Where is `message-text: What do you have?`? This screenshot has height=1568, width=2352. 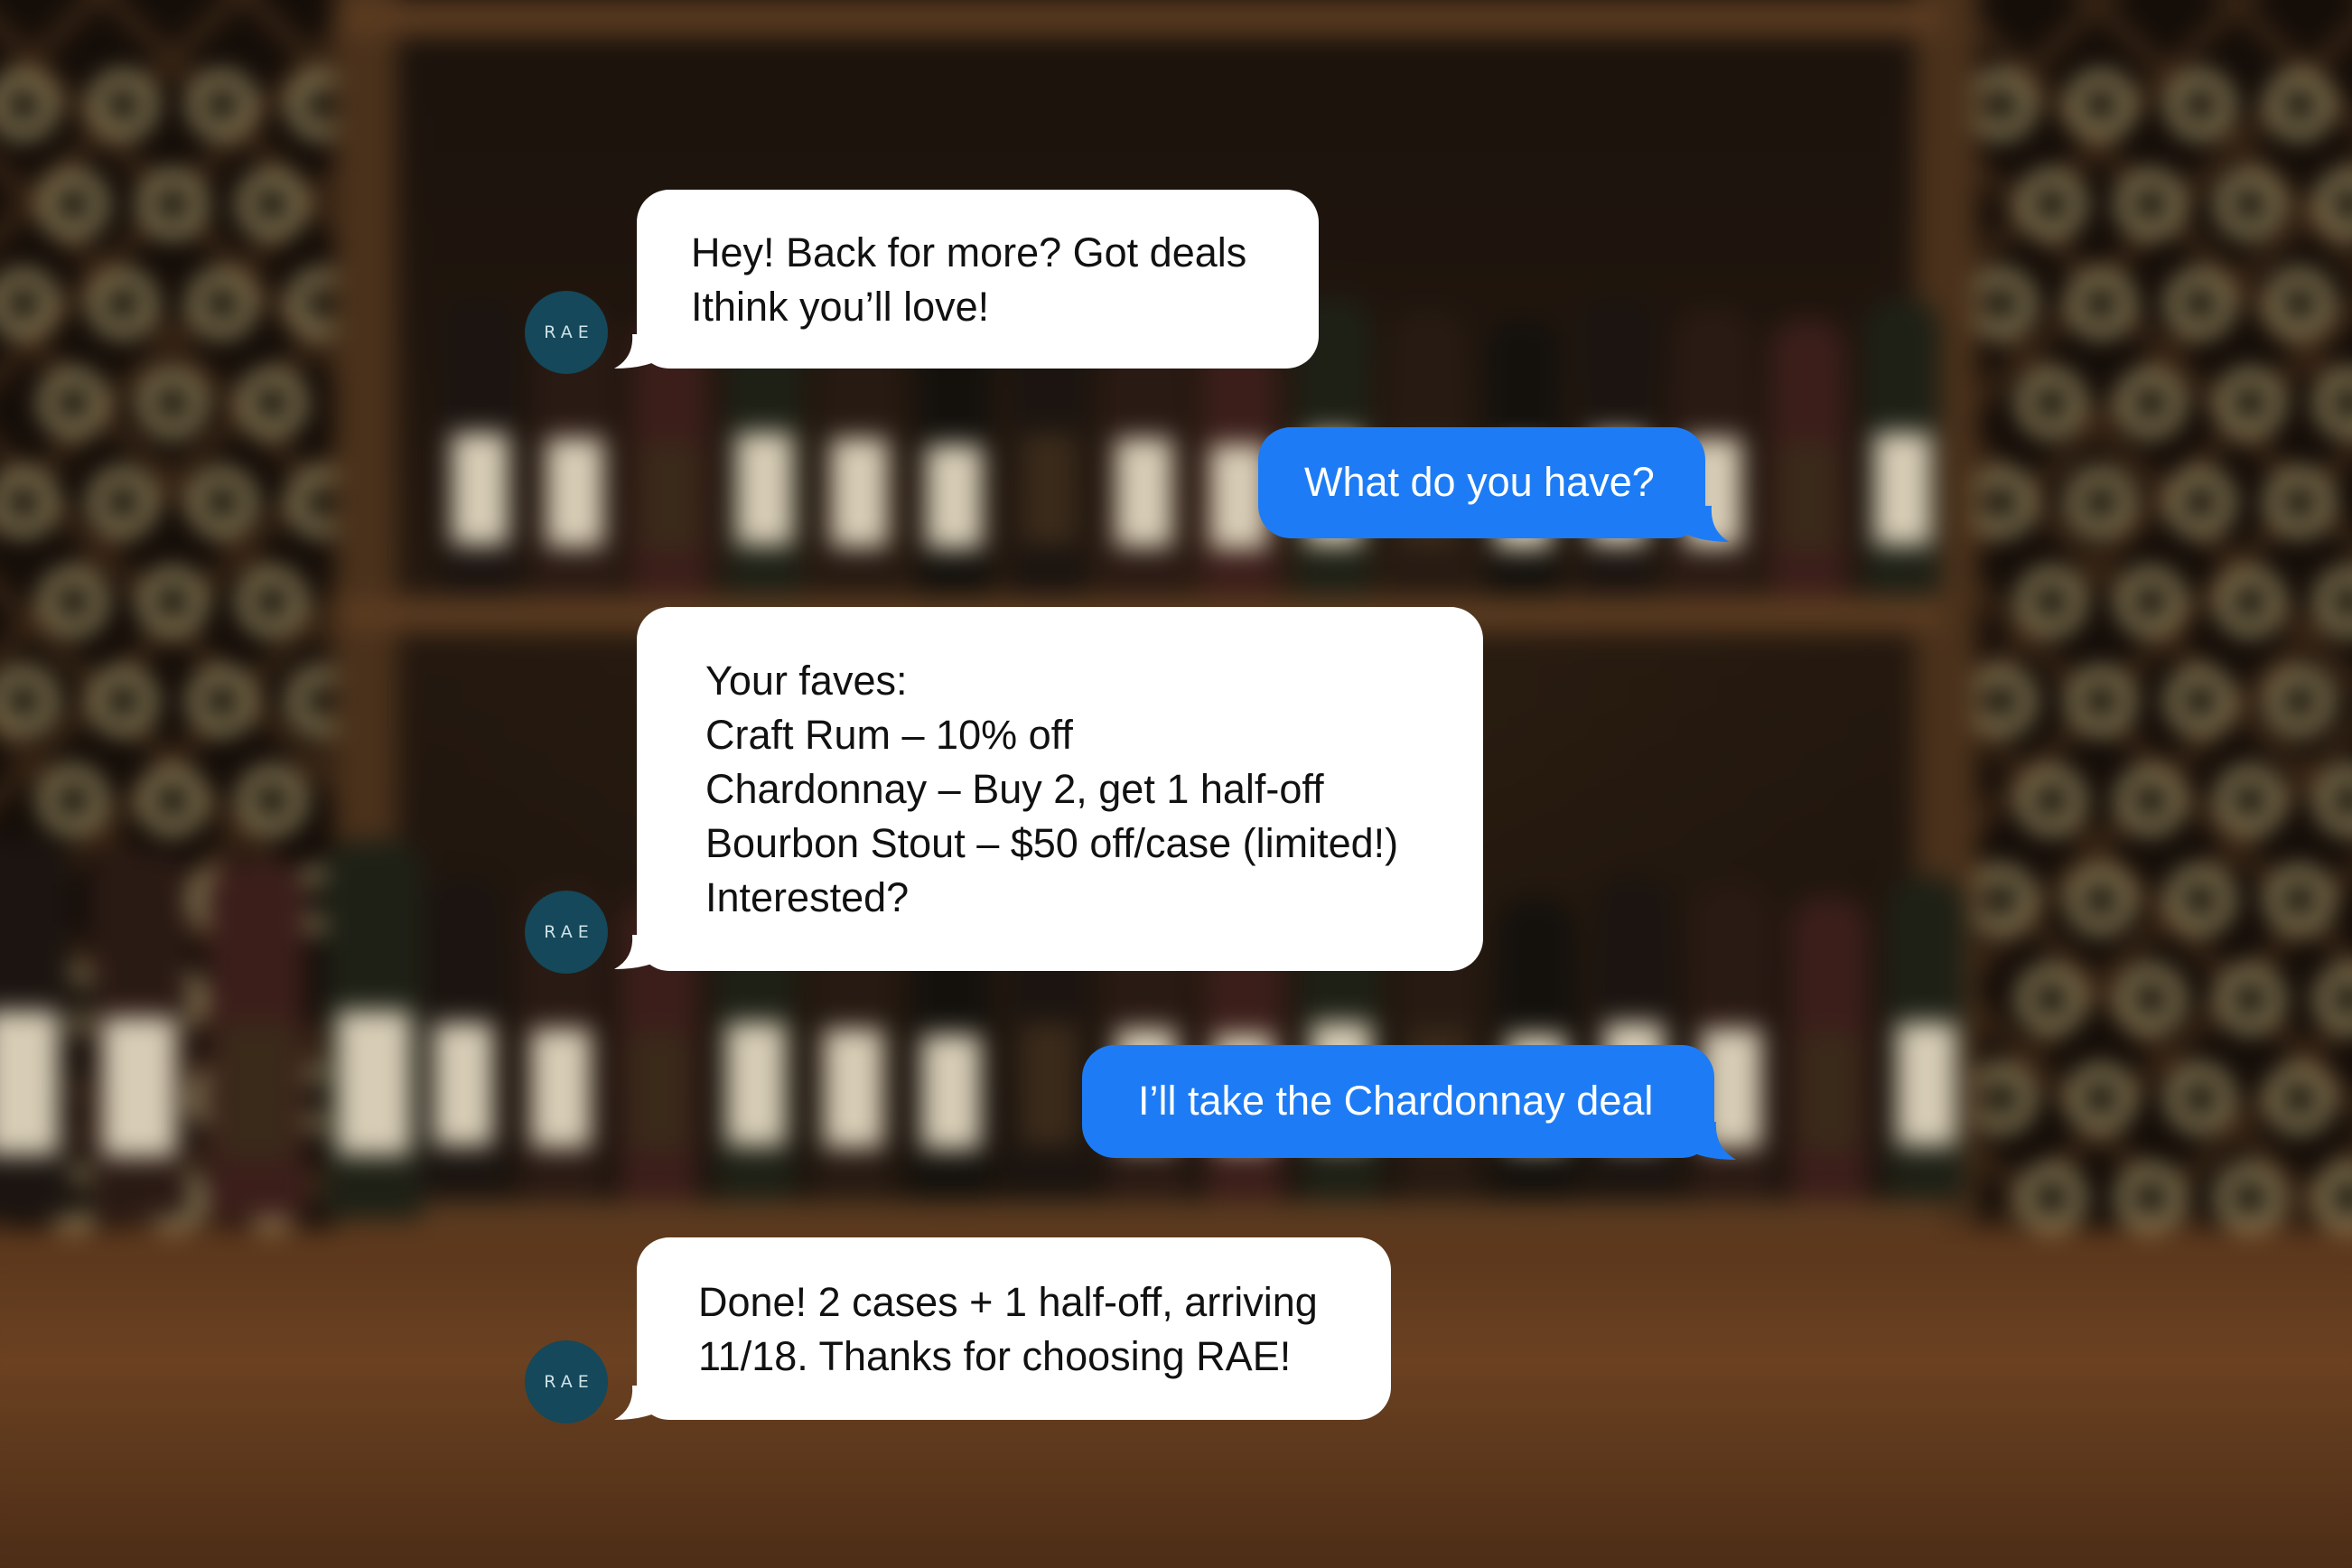 message-text: What do you have? is located at coordinates (1480, 482).